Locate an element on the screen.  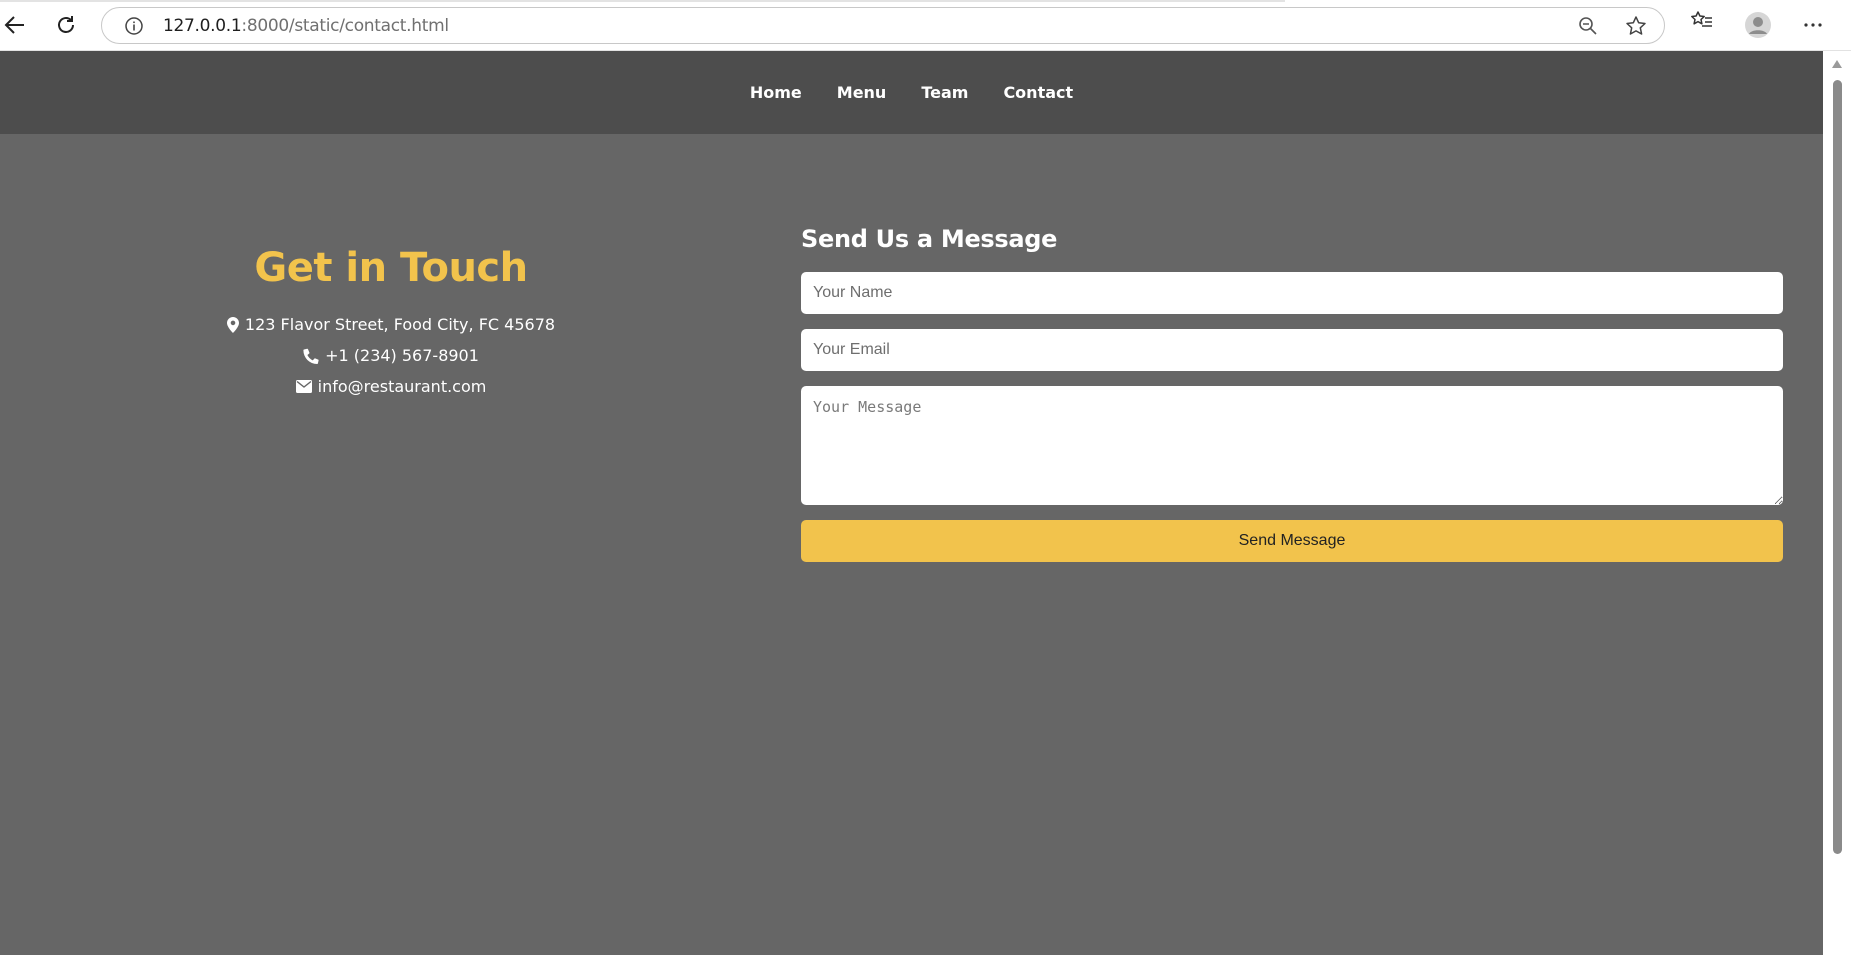
nav-link-contact: Contact is located at coordinates (1038, 92).